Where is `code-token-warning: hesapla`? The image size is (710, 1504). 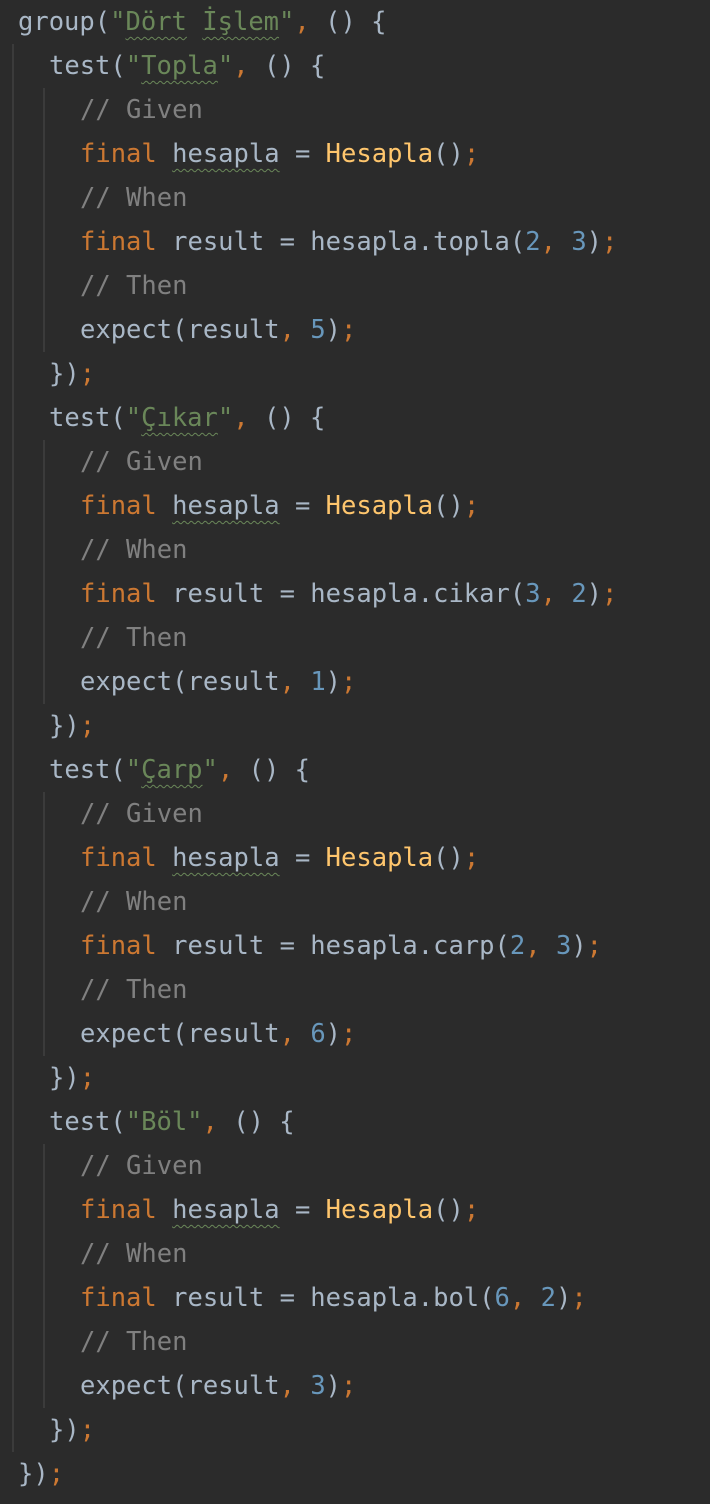 code-token-warning: hesapla is located at coordinates (226, 858).